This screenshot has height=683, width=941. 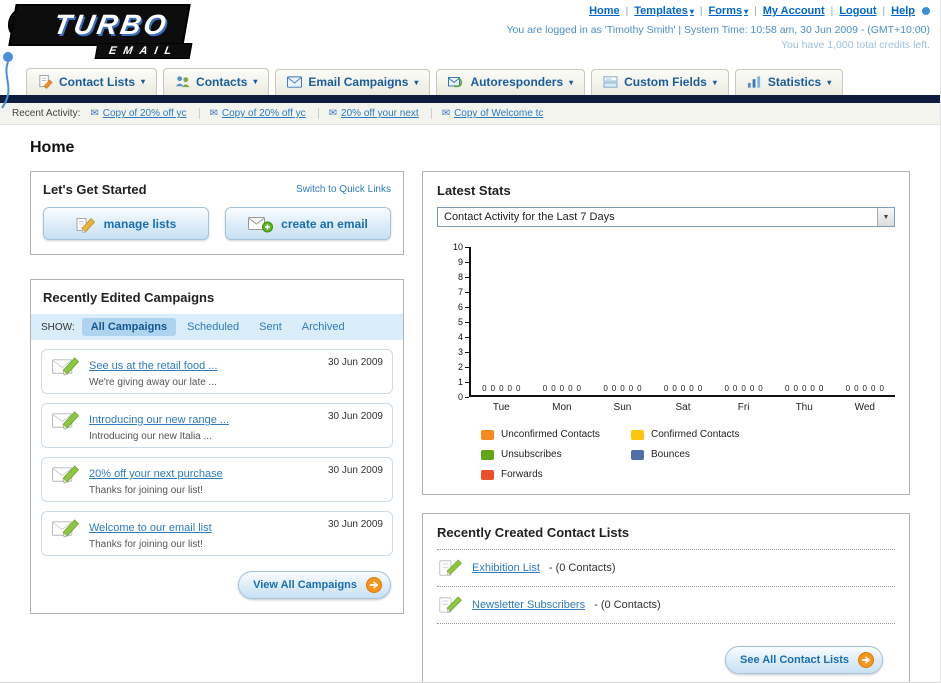 I want to click on manage-lists-button: manage lists, so click(x=126, y=223).